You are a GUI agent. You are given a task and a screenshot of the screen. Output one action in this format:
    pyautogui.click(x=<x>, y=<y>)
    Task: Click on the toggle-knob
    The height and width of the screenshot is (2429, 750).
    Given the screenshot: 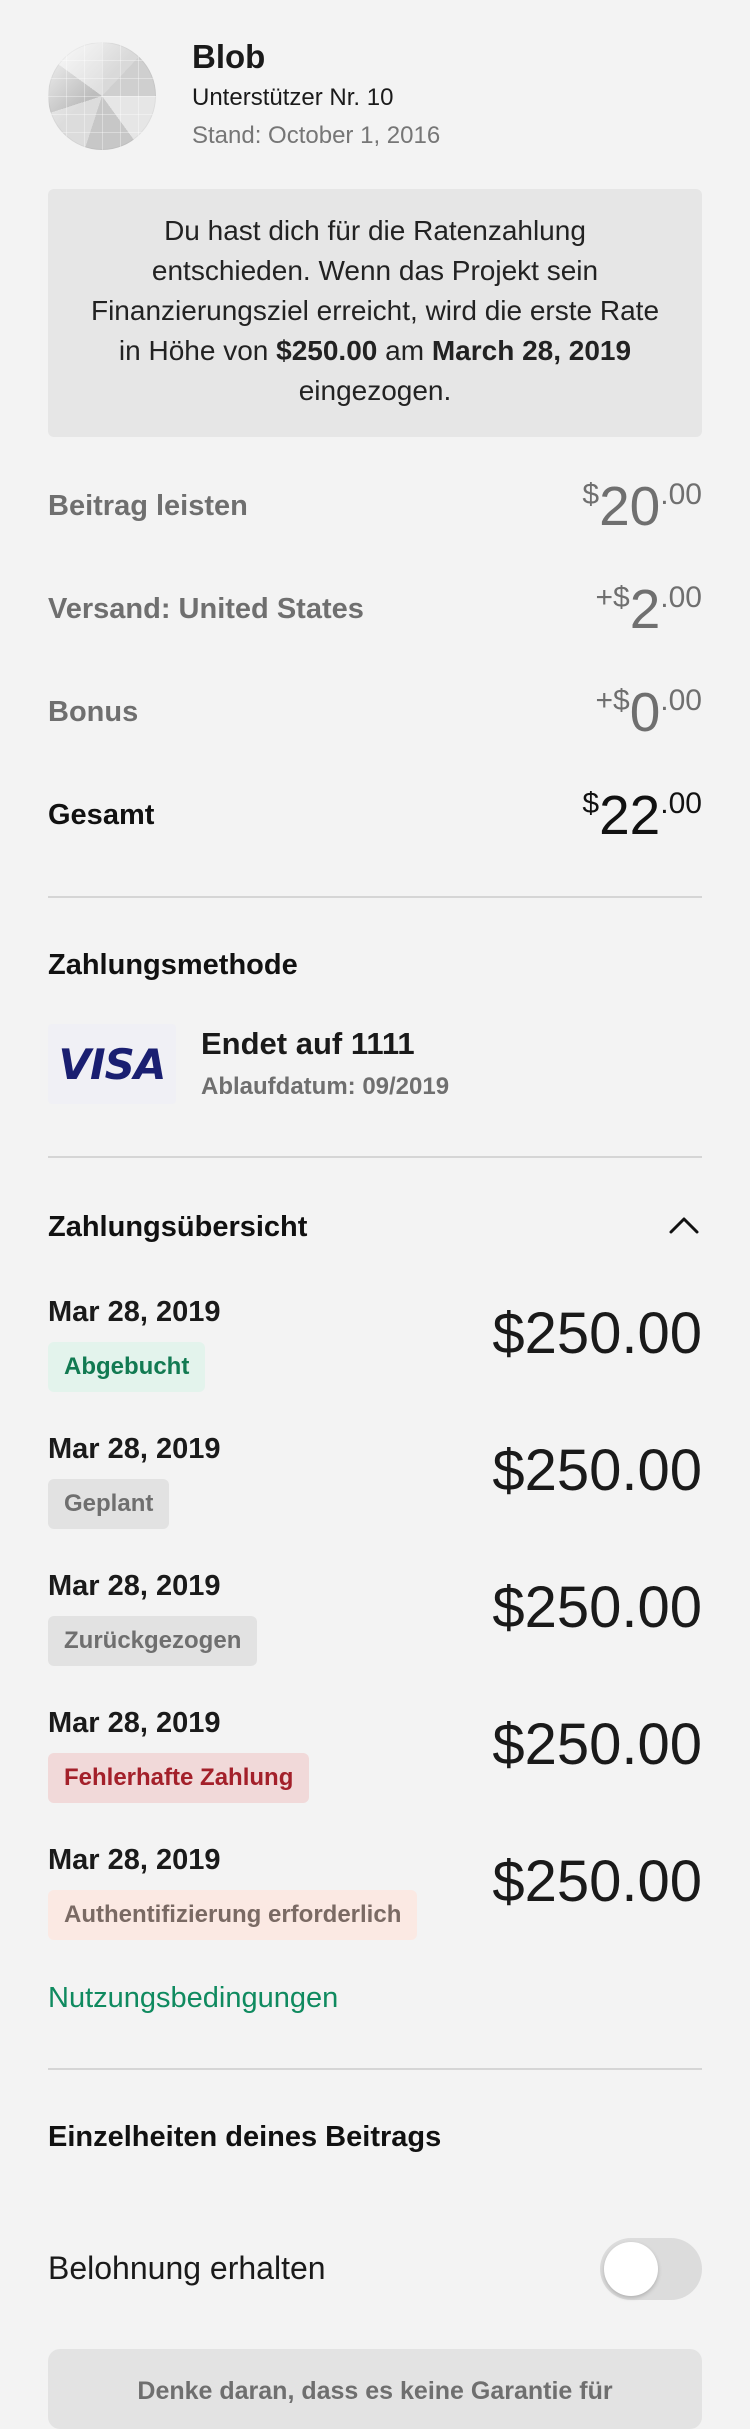 What is the action you would take?
    pyautogui.click(x=631, y=2269)
    